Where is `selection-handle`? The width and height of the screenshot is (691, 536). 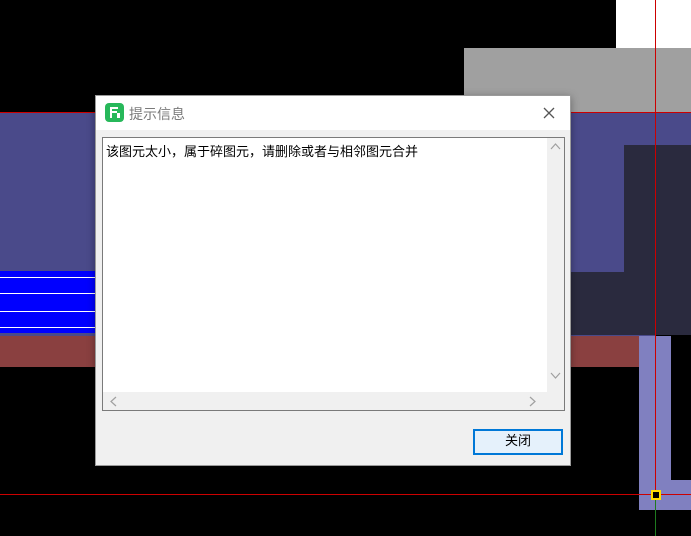
selection-handle is located at coordinates (656, 495).